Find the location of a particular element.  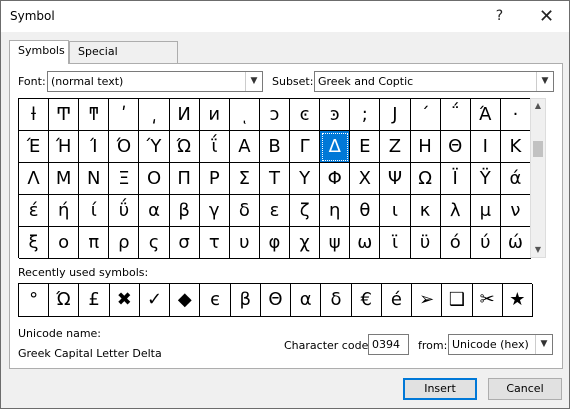

chevron-down-icon: ▼ is located at coordinates (543, 344).